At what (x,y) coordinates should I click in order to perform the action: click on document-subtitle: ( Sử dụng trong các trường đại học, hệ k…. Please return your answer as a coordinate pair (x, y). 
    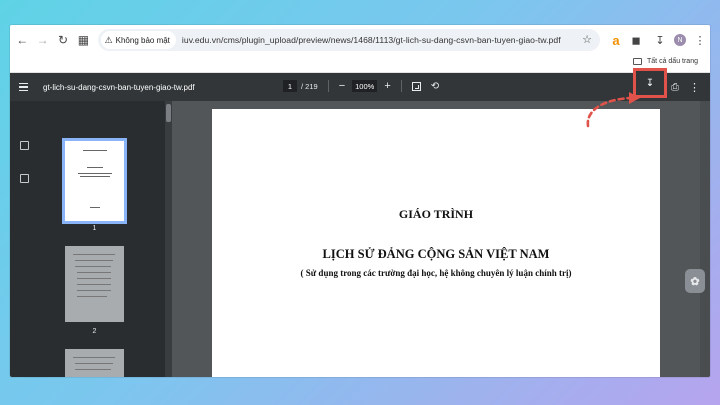
    Looking at the image, I should click on (436, 273).